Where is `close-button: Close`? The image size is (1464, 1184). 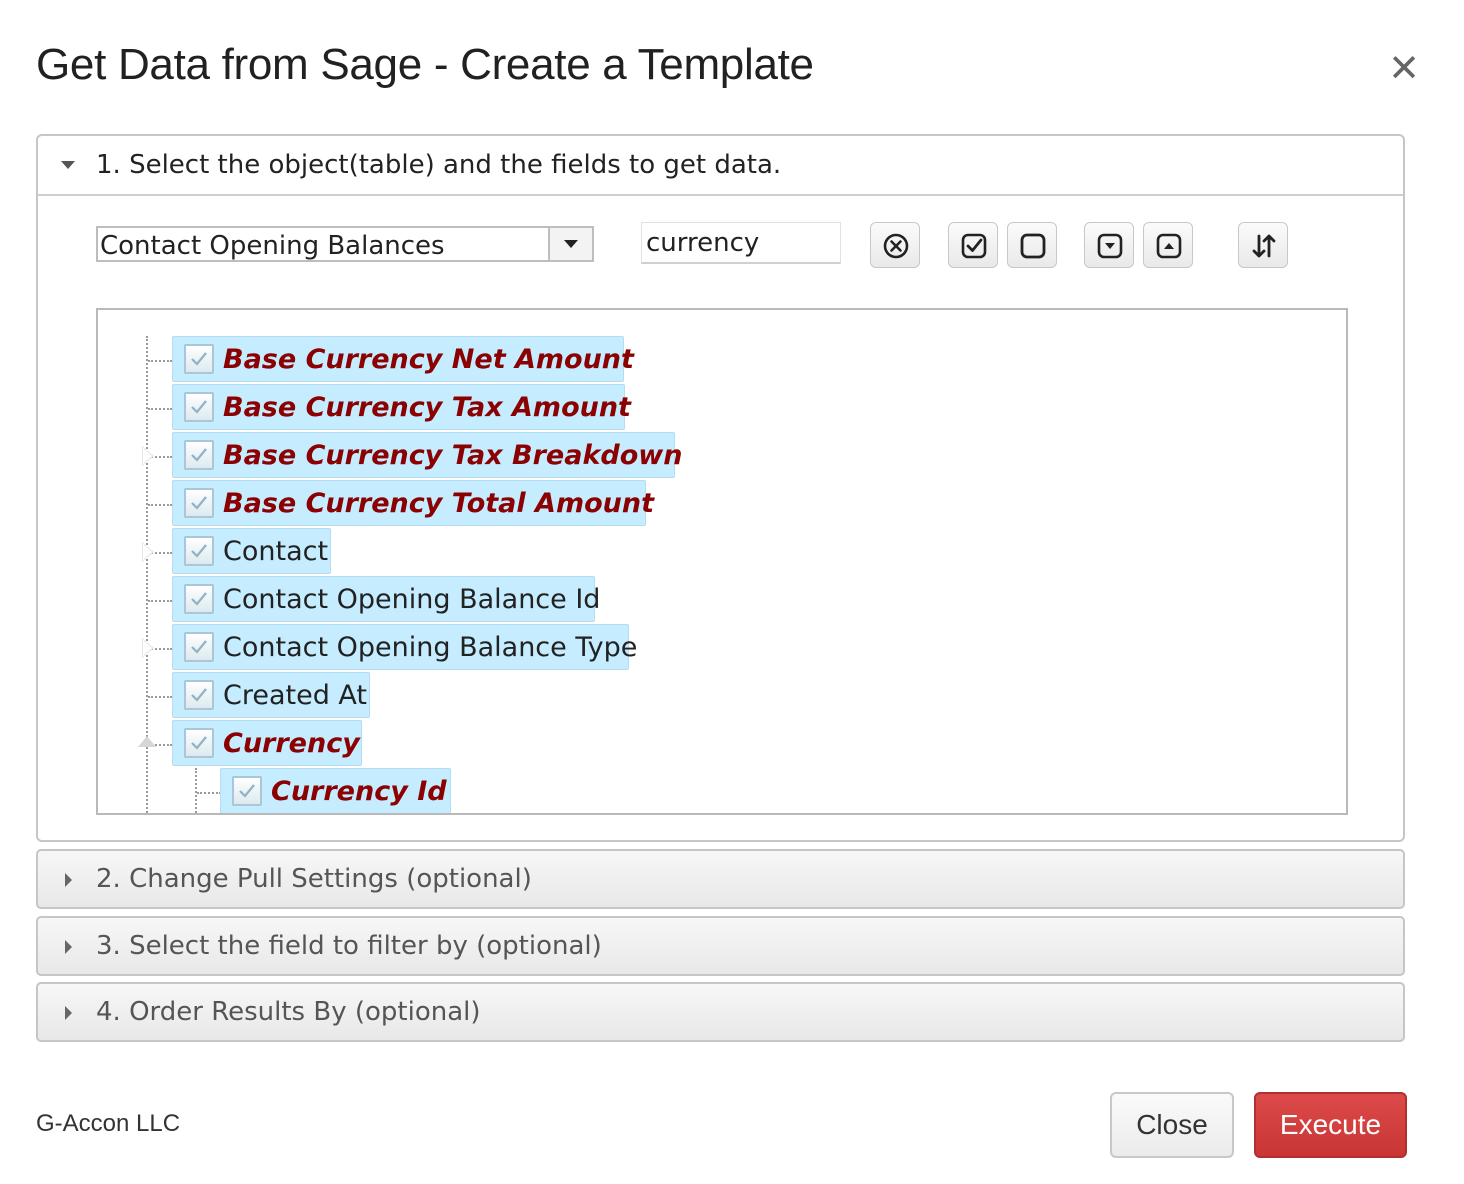 close-button: Close is located at coordinates (1172, 1125).